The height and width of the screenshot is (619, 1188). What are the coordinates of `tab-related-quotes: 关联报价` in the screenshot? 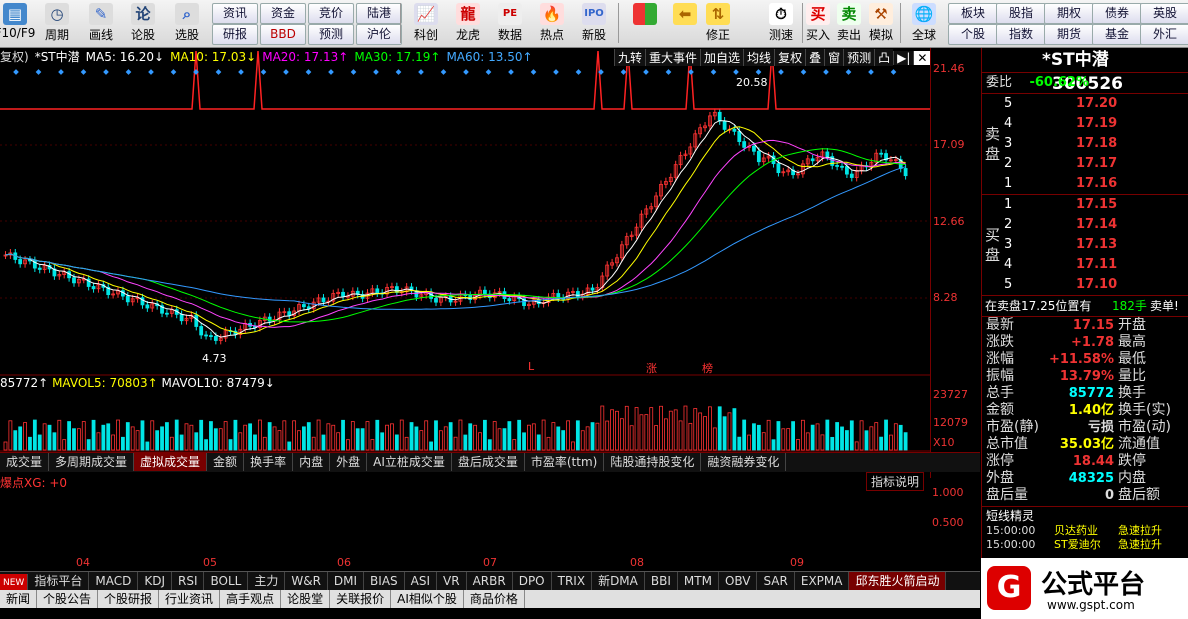 It's located at (361, 599).